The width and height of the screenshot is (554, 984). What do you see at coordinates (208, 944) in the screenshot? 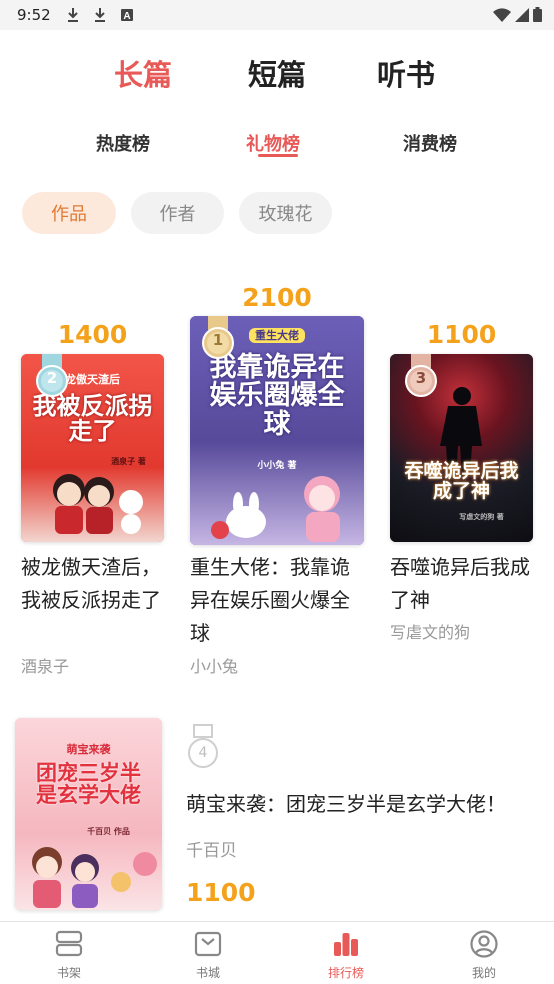
I see `bookstore-icon` at bounding box center [208, 944].